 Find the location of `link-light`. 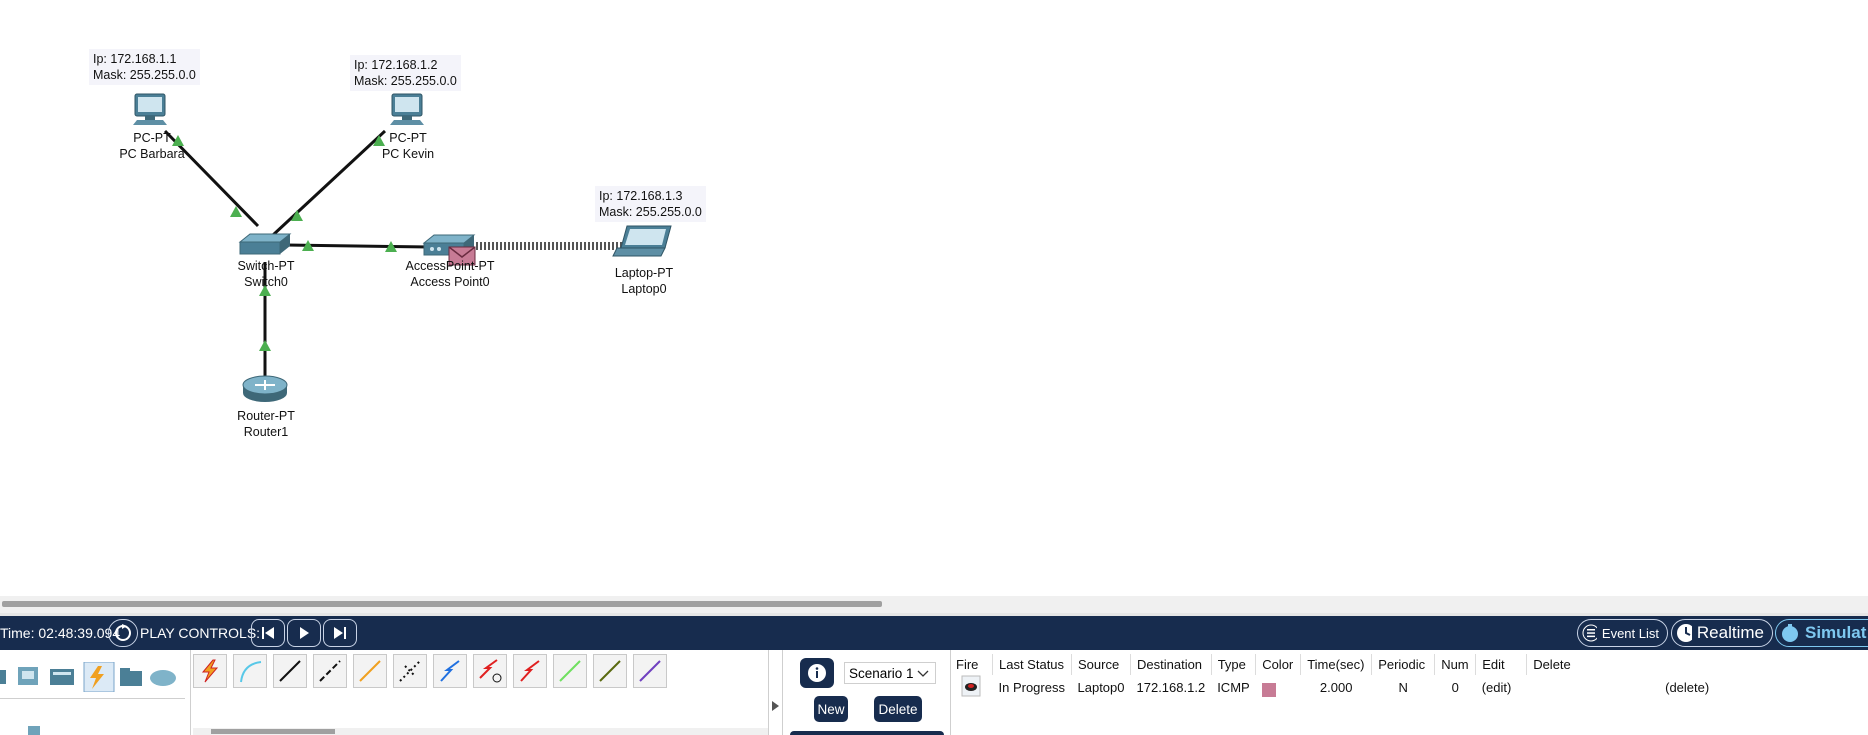

link-light is located at coordinates (265, 345).